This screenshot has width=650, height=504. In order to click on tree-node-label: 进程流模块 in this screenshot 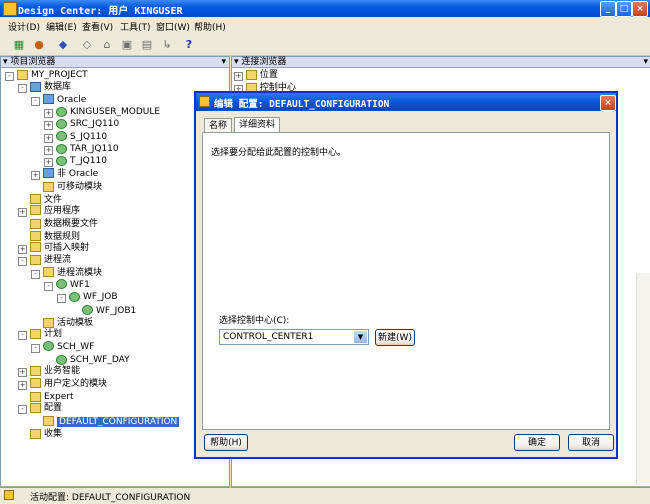, I will do `click(80, 272)`.